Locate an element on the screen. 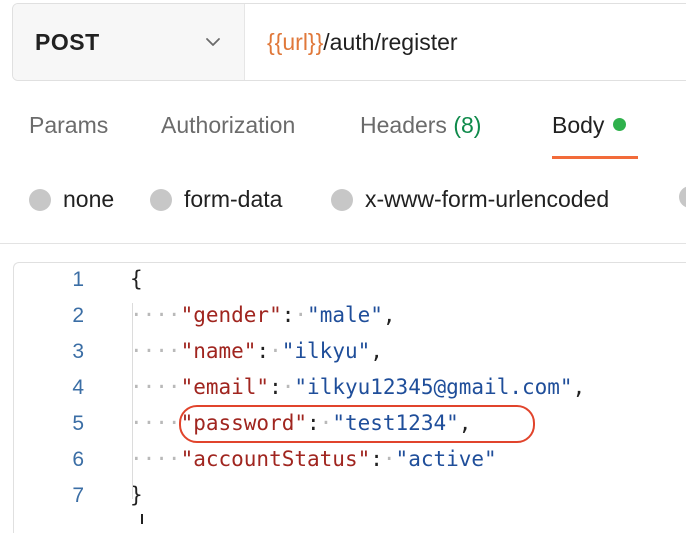  code-text: ····"gender":·"male", is located at coordinates (263, 315).